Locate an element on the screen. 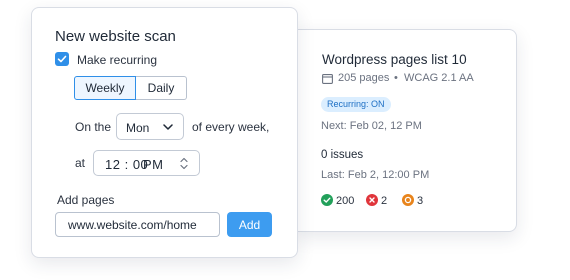 The image size is (570, 280). on-the-label: On the is located at coordinates (93, 127).